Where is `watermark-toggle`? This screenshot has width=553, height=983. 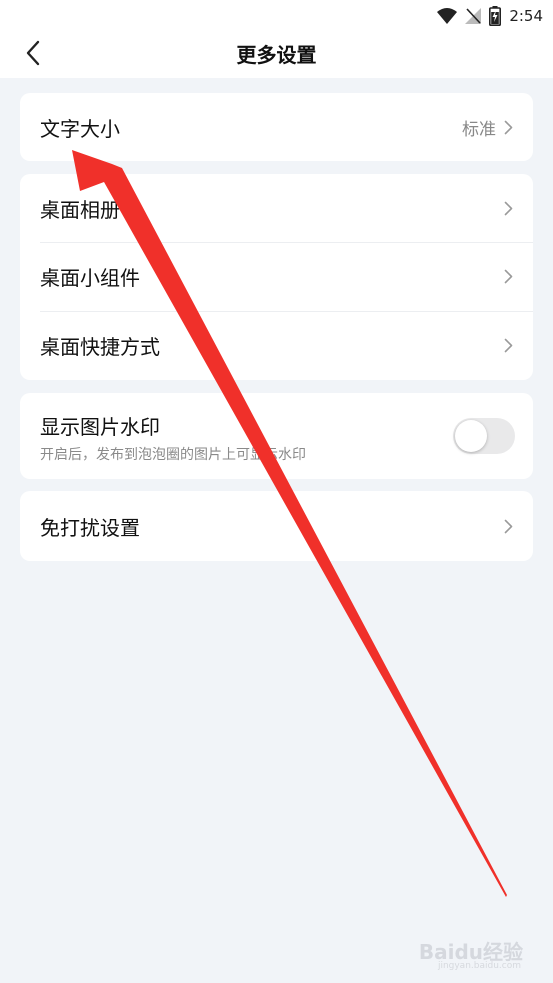
watermark-toggle is located at coordinates (484, 436).